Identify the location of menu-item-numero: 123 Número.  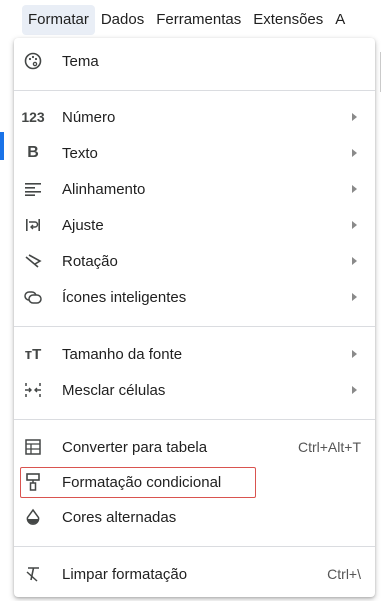
(194, 117).